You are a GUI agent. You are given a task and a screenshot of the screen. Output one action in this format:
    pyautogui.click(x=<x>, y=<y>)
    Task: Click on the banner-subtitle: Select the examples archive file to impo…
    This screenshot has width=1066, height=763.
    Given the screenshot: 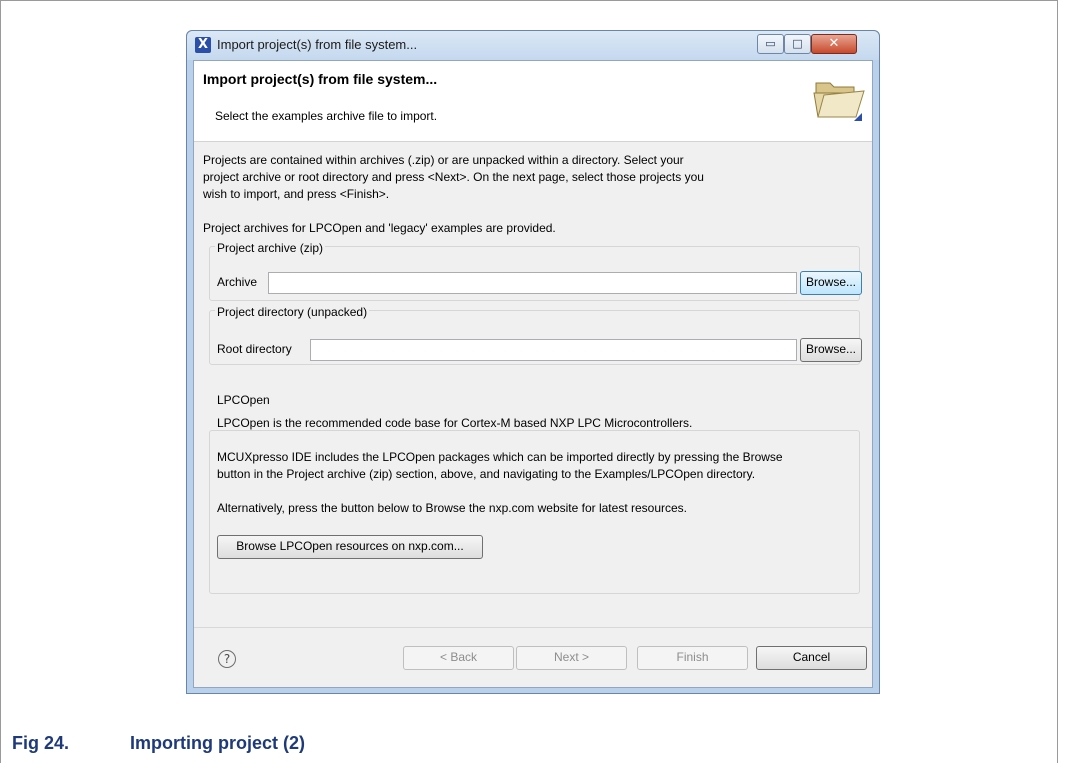 What is the action you would take?
    pyautogui.click(x=326, y=116)
    